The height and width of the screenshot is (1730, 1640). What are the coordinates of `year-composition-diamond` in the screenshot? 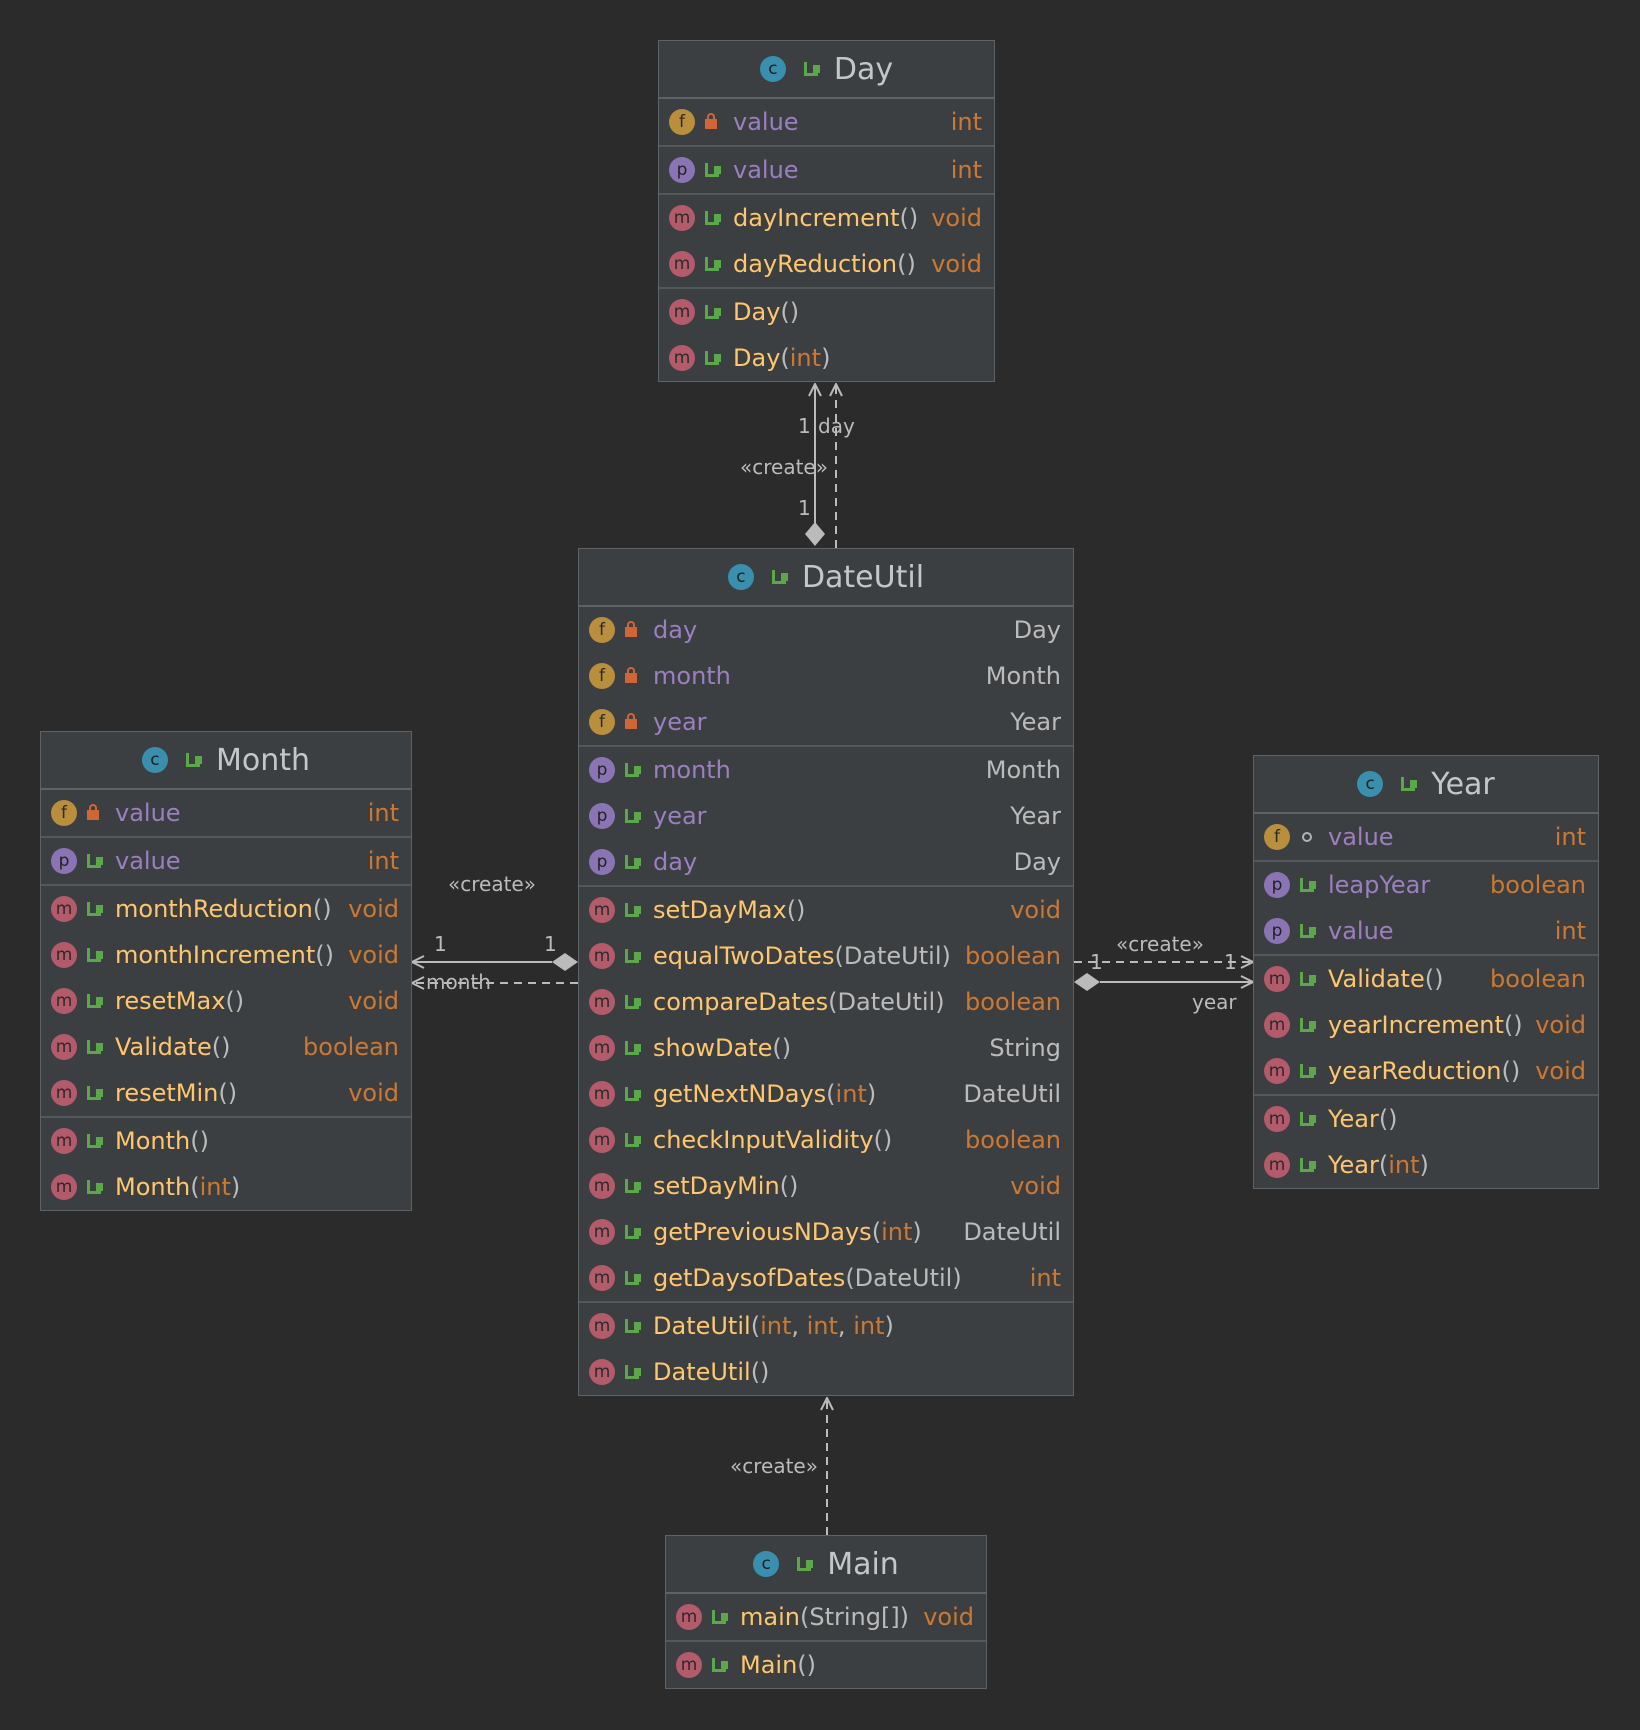 It's located at (1087, 982).